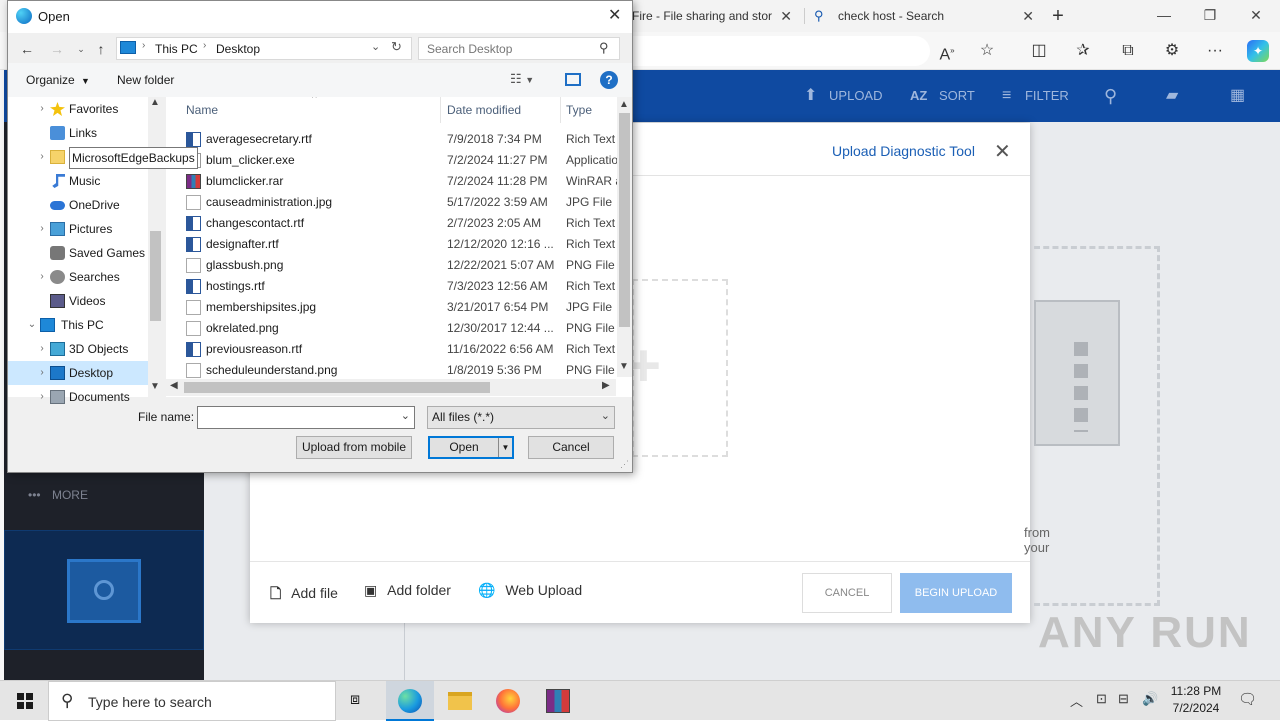 This screenshot has width=1280, height=721. Describe the element at coordinates (987, 51) in the screenshot. I see `favorite-star-icon: ☆` at that location.